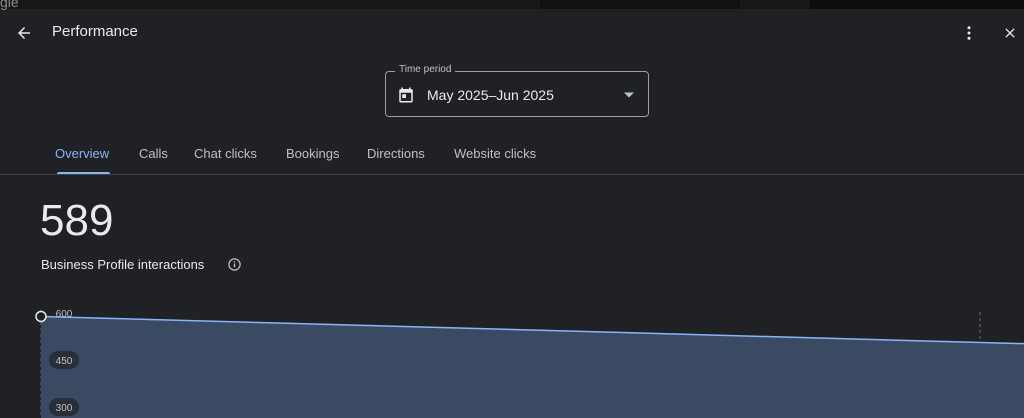 The height and width of the screenshot is (418, 1024). Describe the element at coordinates (41, 316) in the screenshot. I see `chart-start-point` at that location.